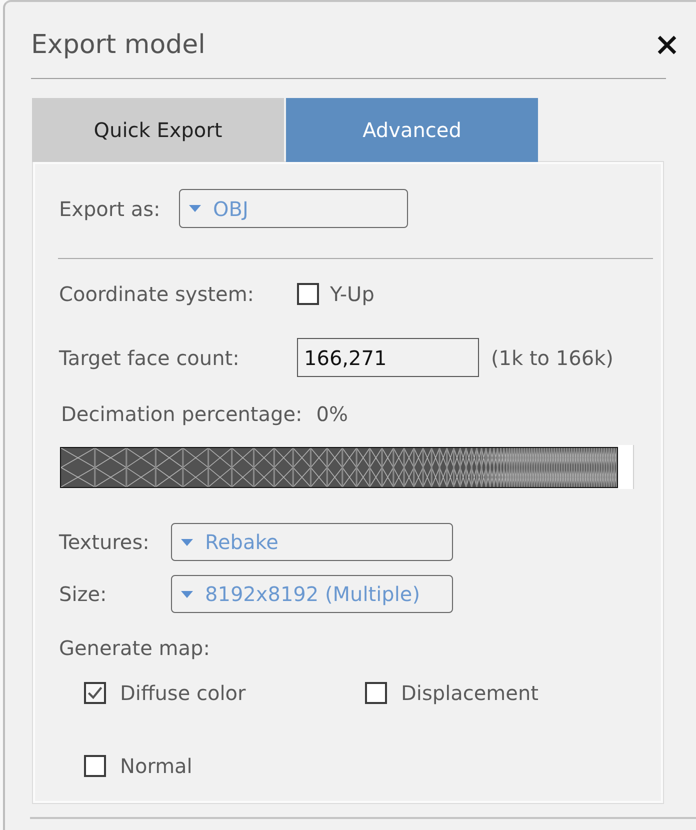 This screenshot has width=696, height=830. What do you see at coordinates (181, 414) in the screenshot?
I see `slider-label: Decimation percentage:` at bounding box center [181, 414].